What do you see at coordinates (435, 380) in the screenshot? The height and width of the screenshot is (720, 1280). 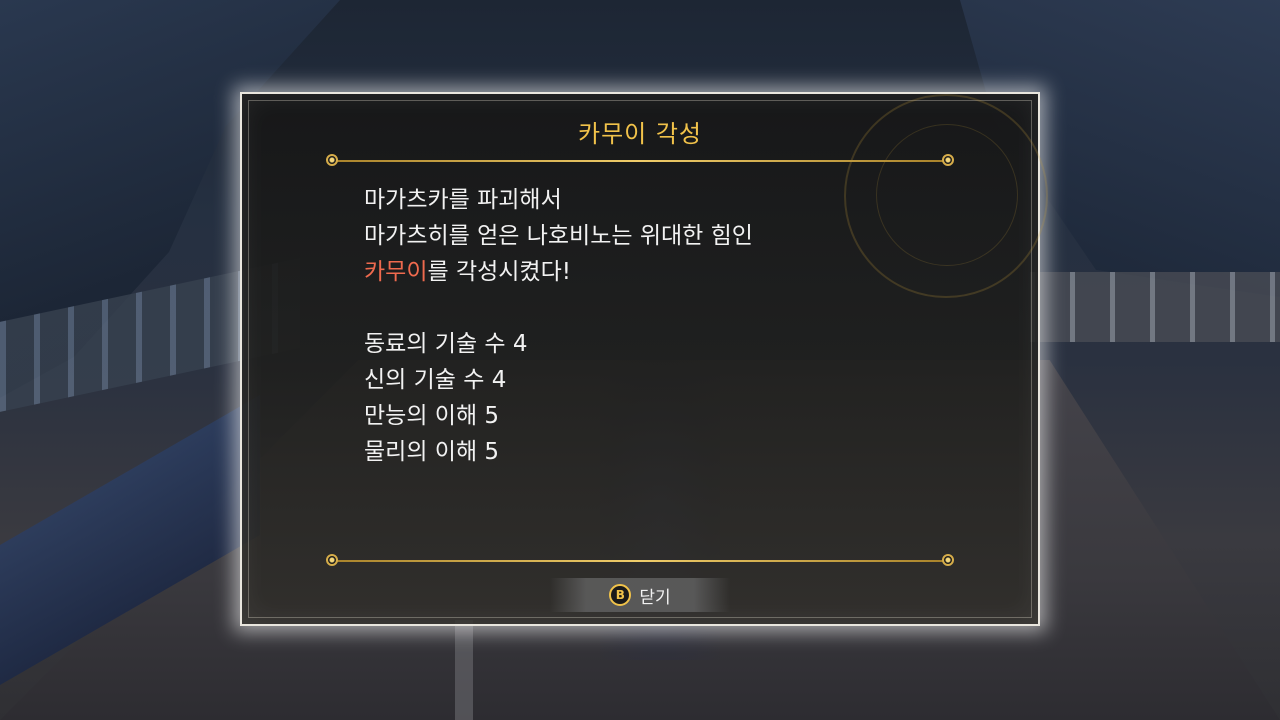 I see `stat-item: 신의 기술 수 4` at bounding box center [435, 380].